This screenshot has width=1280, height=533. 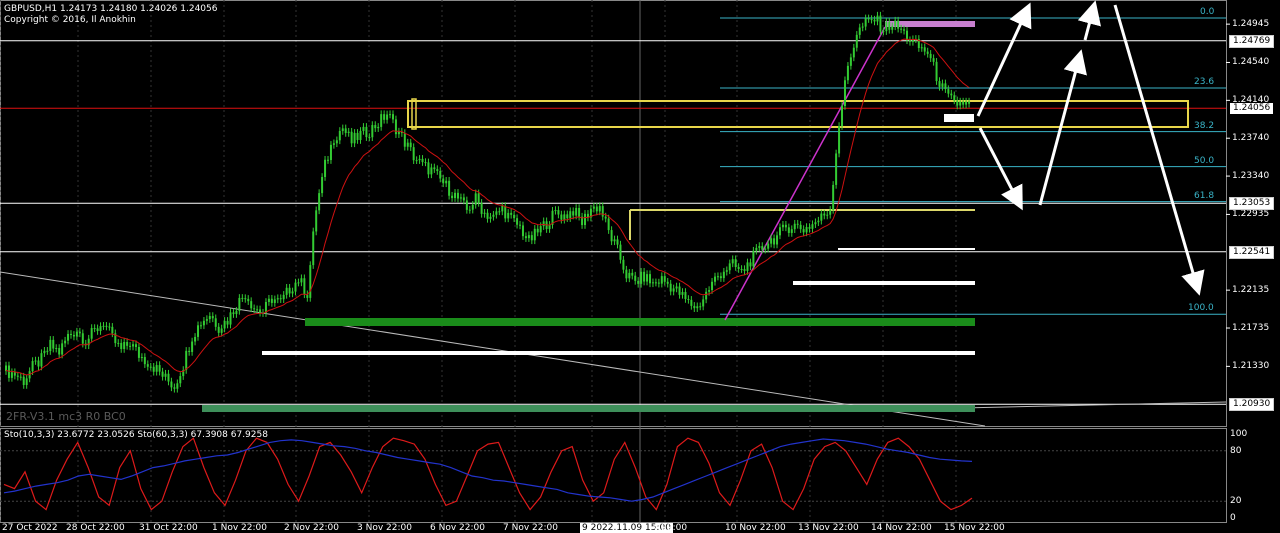 I want to click on indicator-watermark: 2FR-V3.1 mc3 R0 BC0, so click(x=66, y=416).